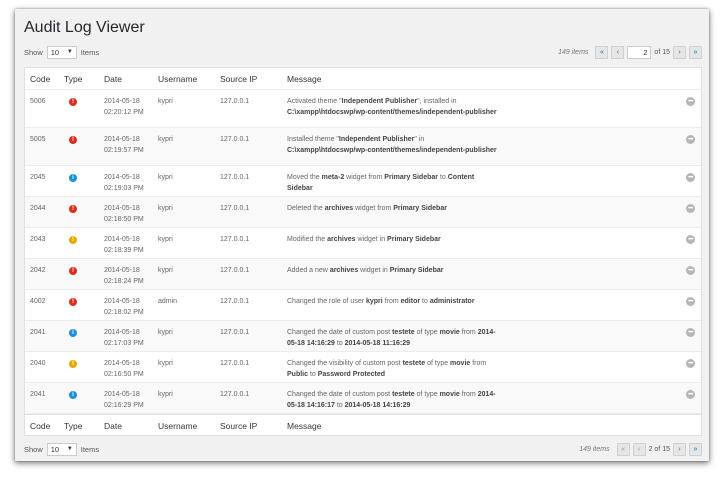 The width and height of the screenshot is (727, 489). What do you see at coordinates (340, 332) in the screenshot?
I see `message-text: Changed the date of custom post` at bounding box center [340, 332].